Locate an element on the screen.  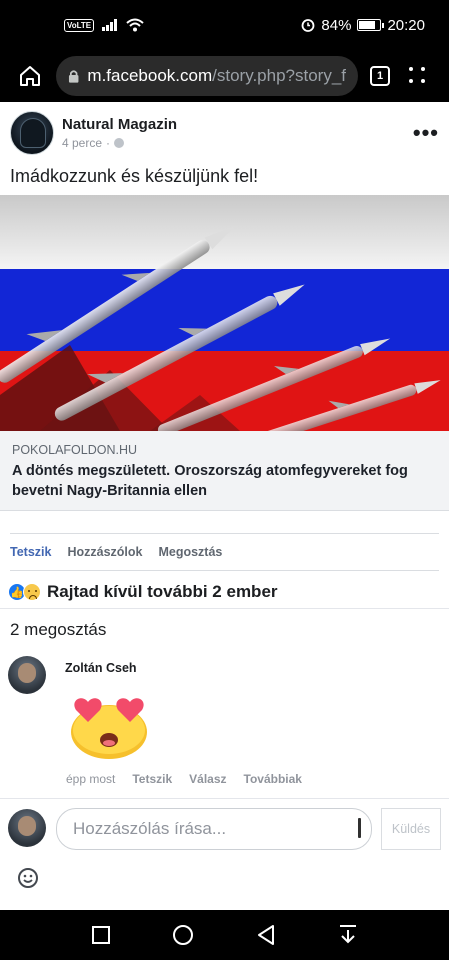
circle-icon is located at coordinates (183, 935).